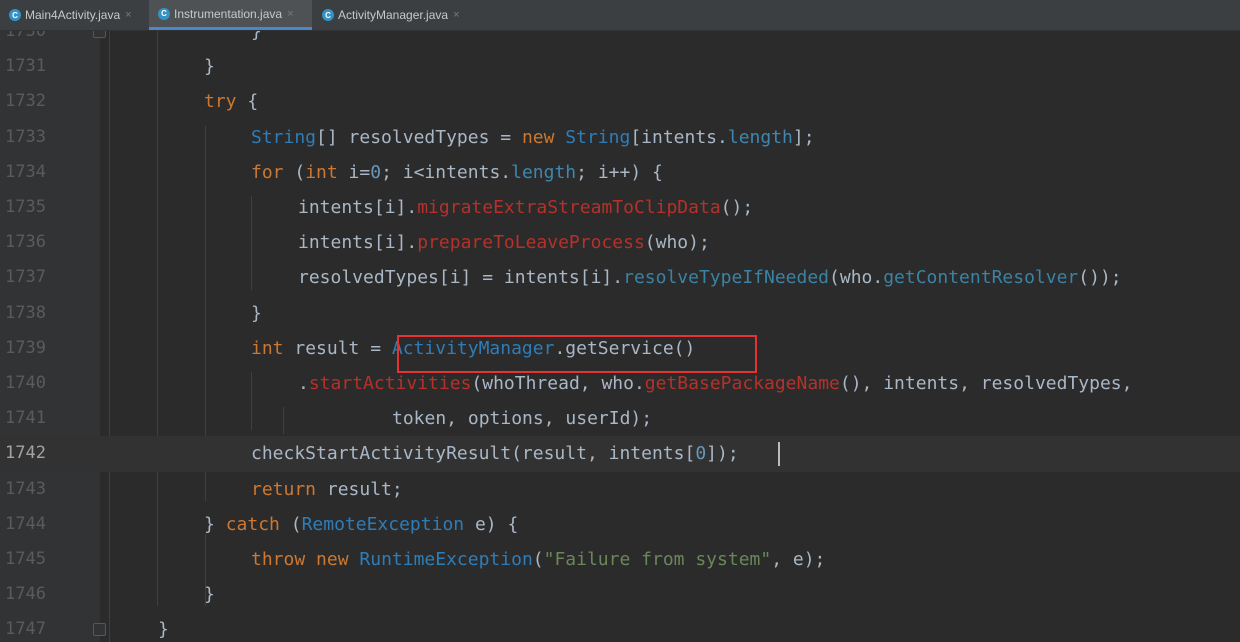 Image resolution: width=1240 pixels, height=642 pixels. Describe the element at coordinates (390, 383) in the screenshot. I see `code-token: startActivities` at that location.